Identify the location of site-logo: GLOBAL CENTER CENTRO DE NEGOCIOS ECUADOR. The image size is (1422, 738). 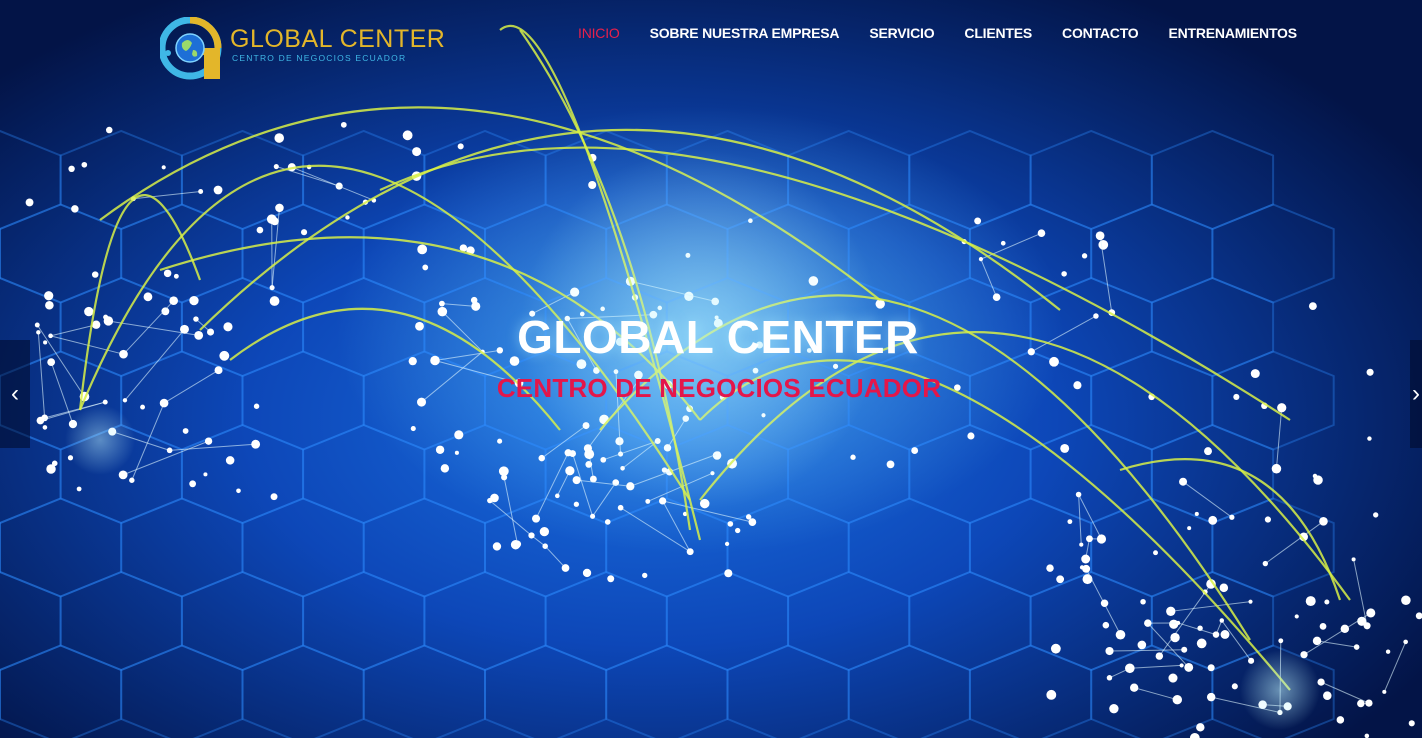
(302, 48).